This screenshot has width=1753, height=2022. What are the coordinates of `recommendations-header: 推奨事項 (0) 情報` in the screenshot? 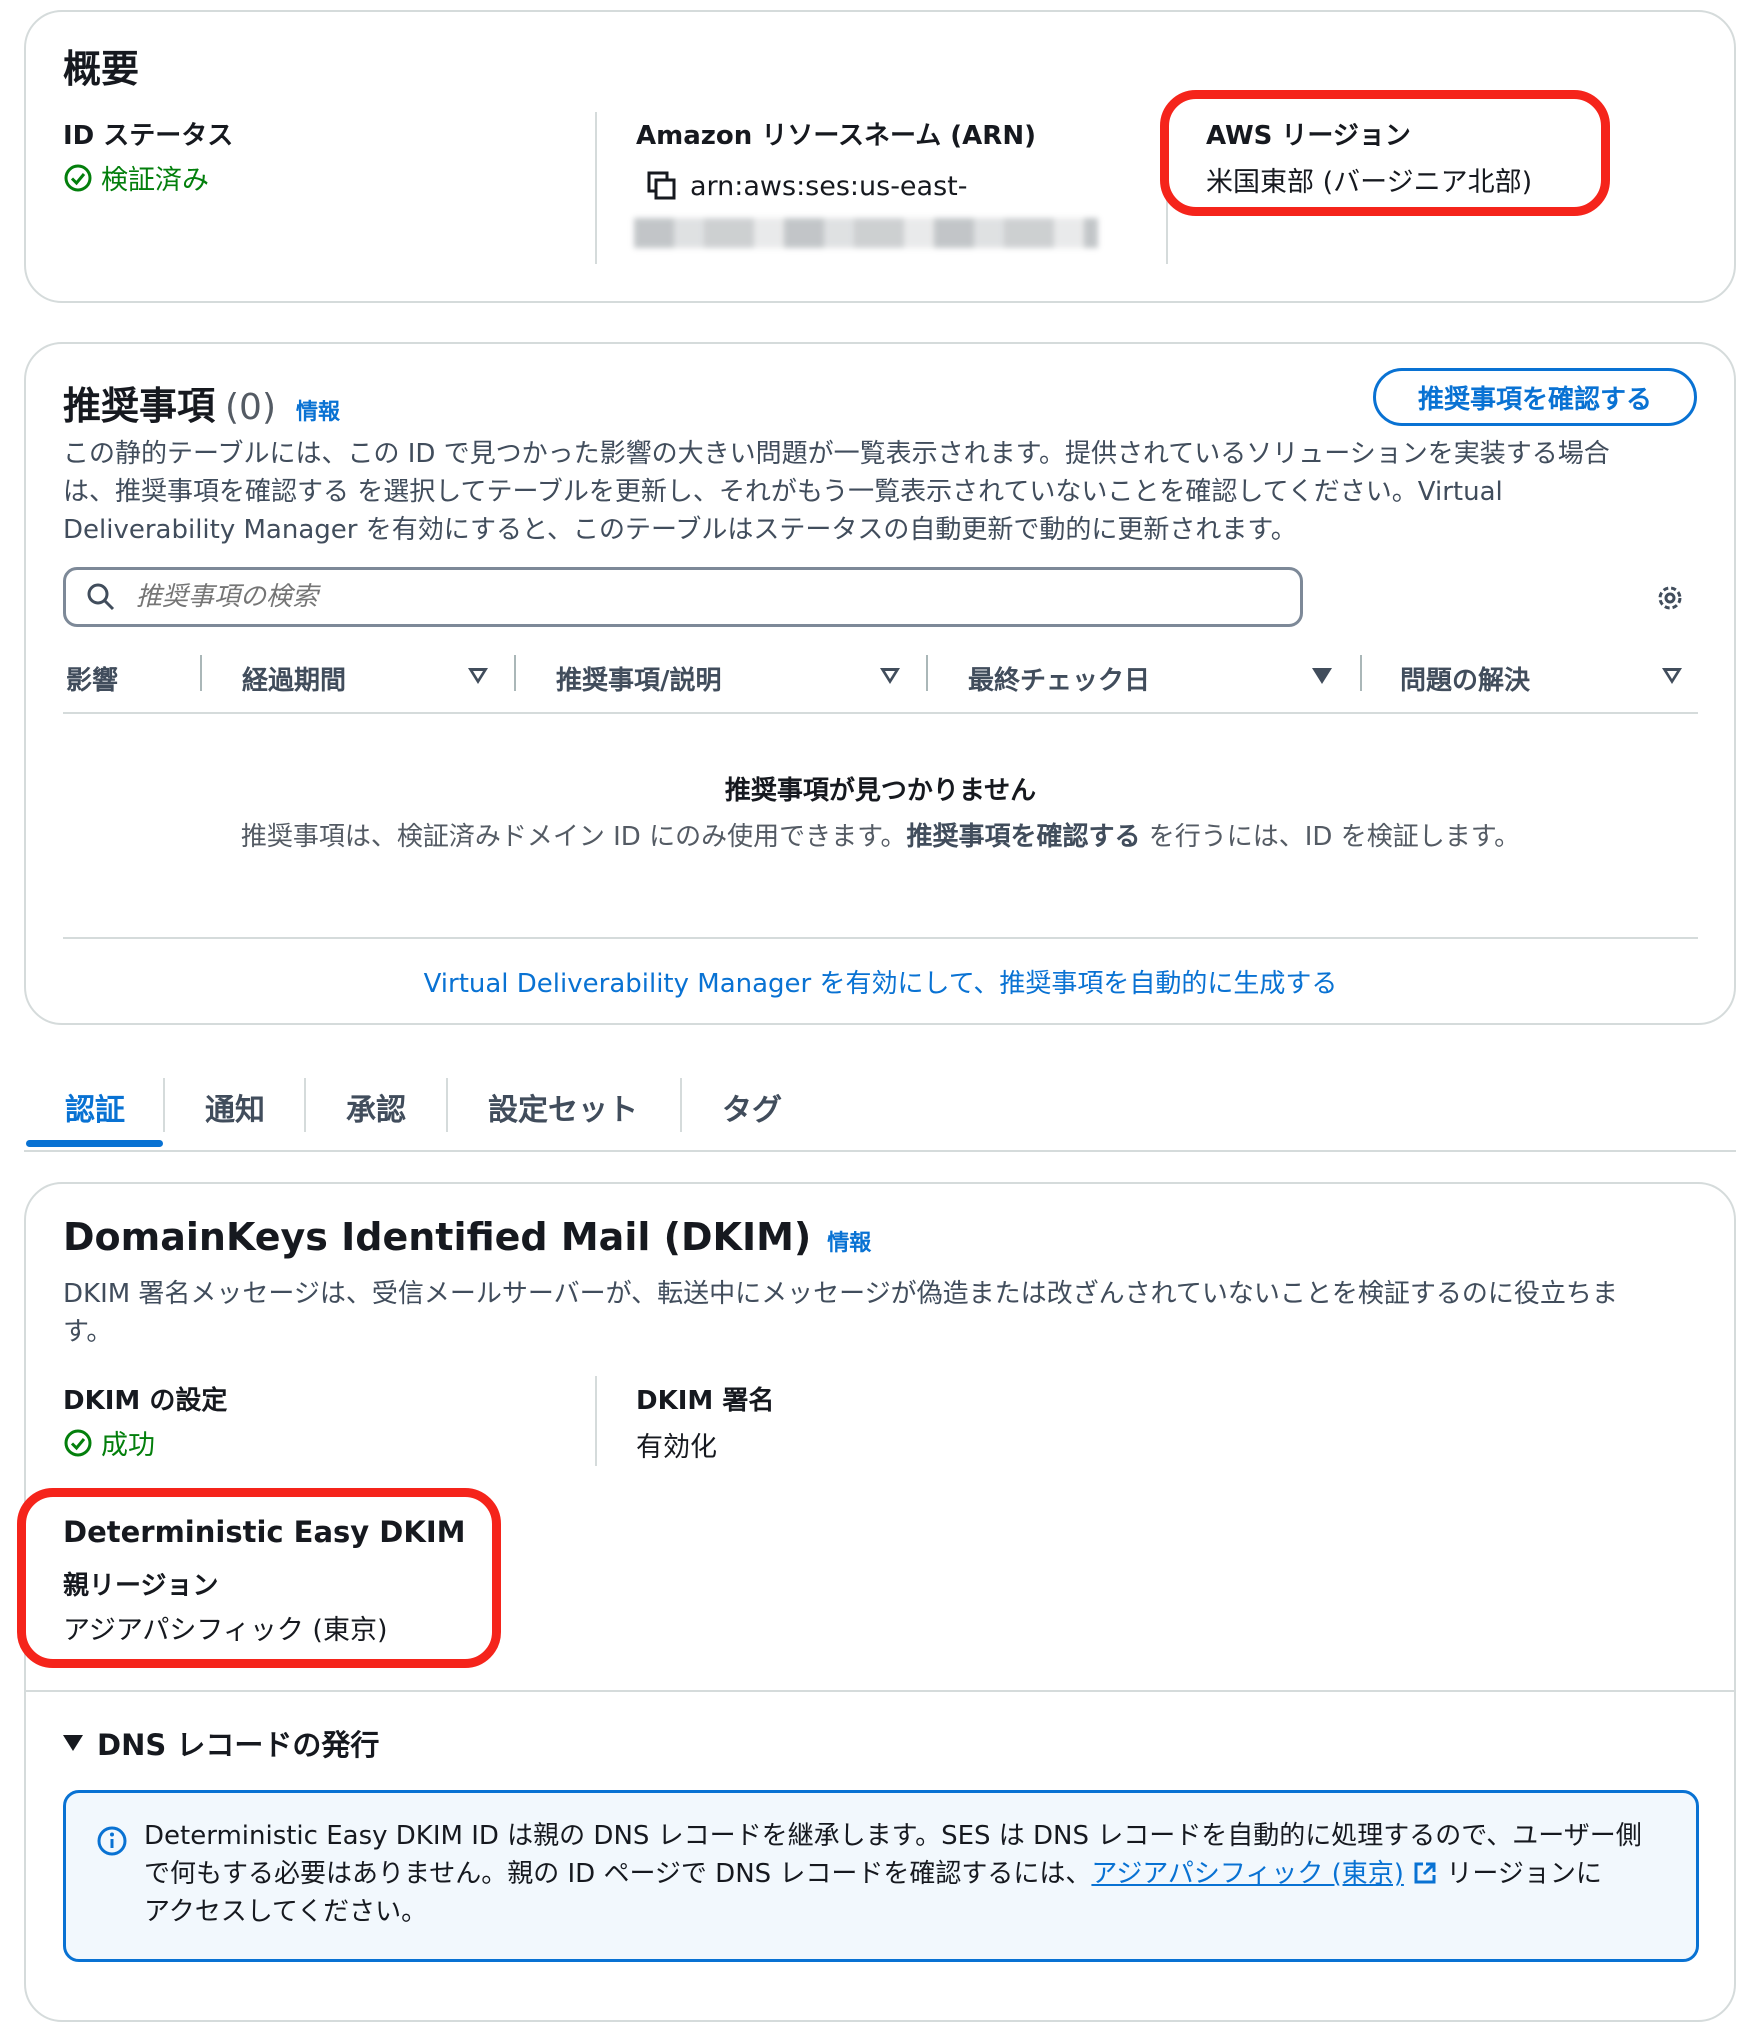 It's located at (201, 402).